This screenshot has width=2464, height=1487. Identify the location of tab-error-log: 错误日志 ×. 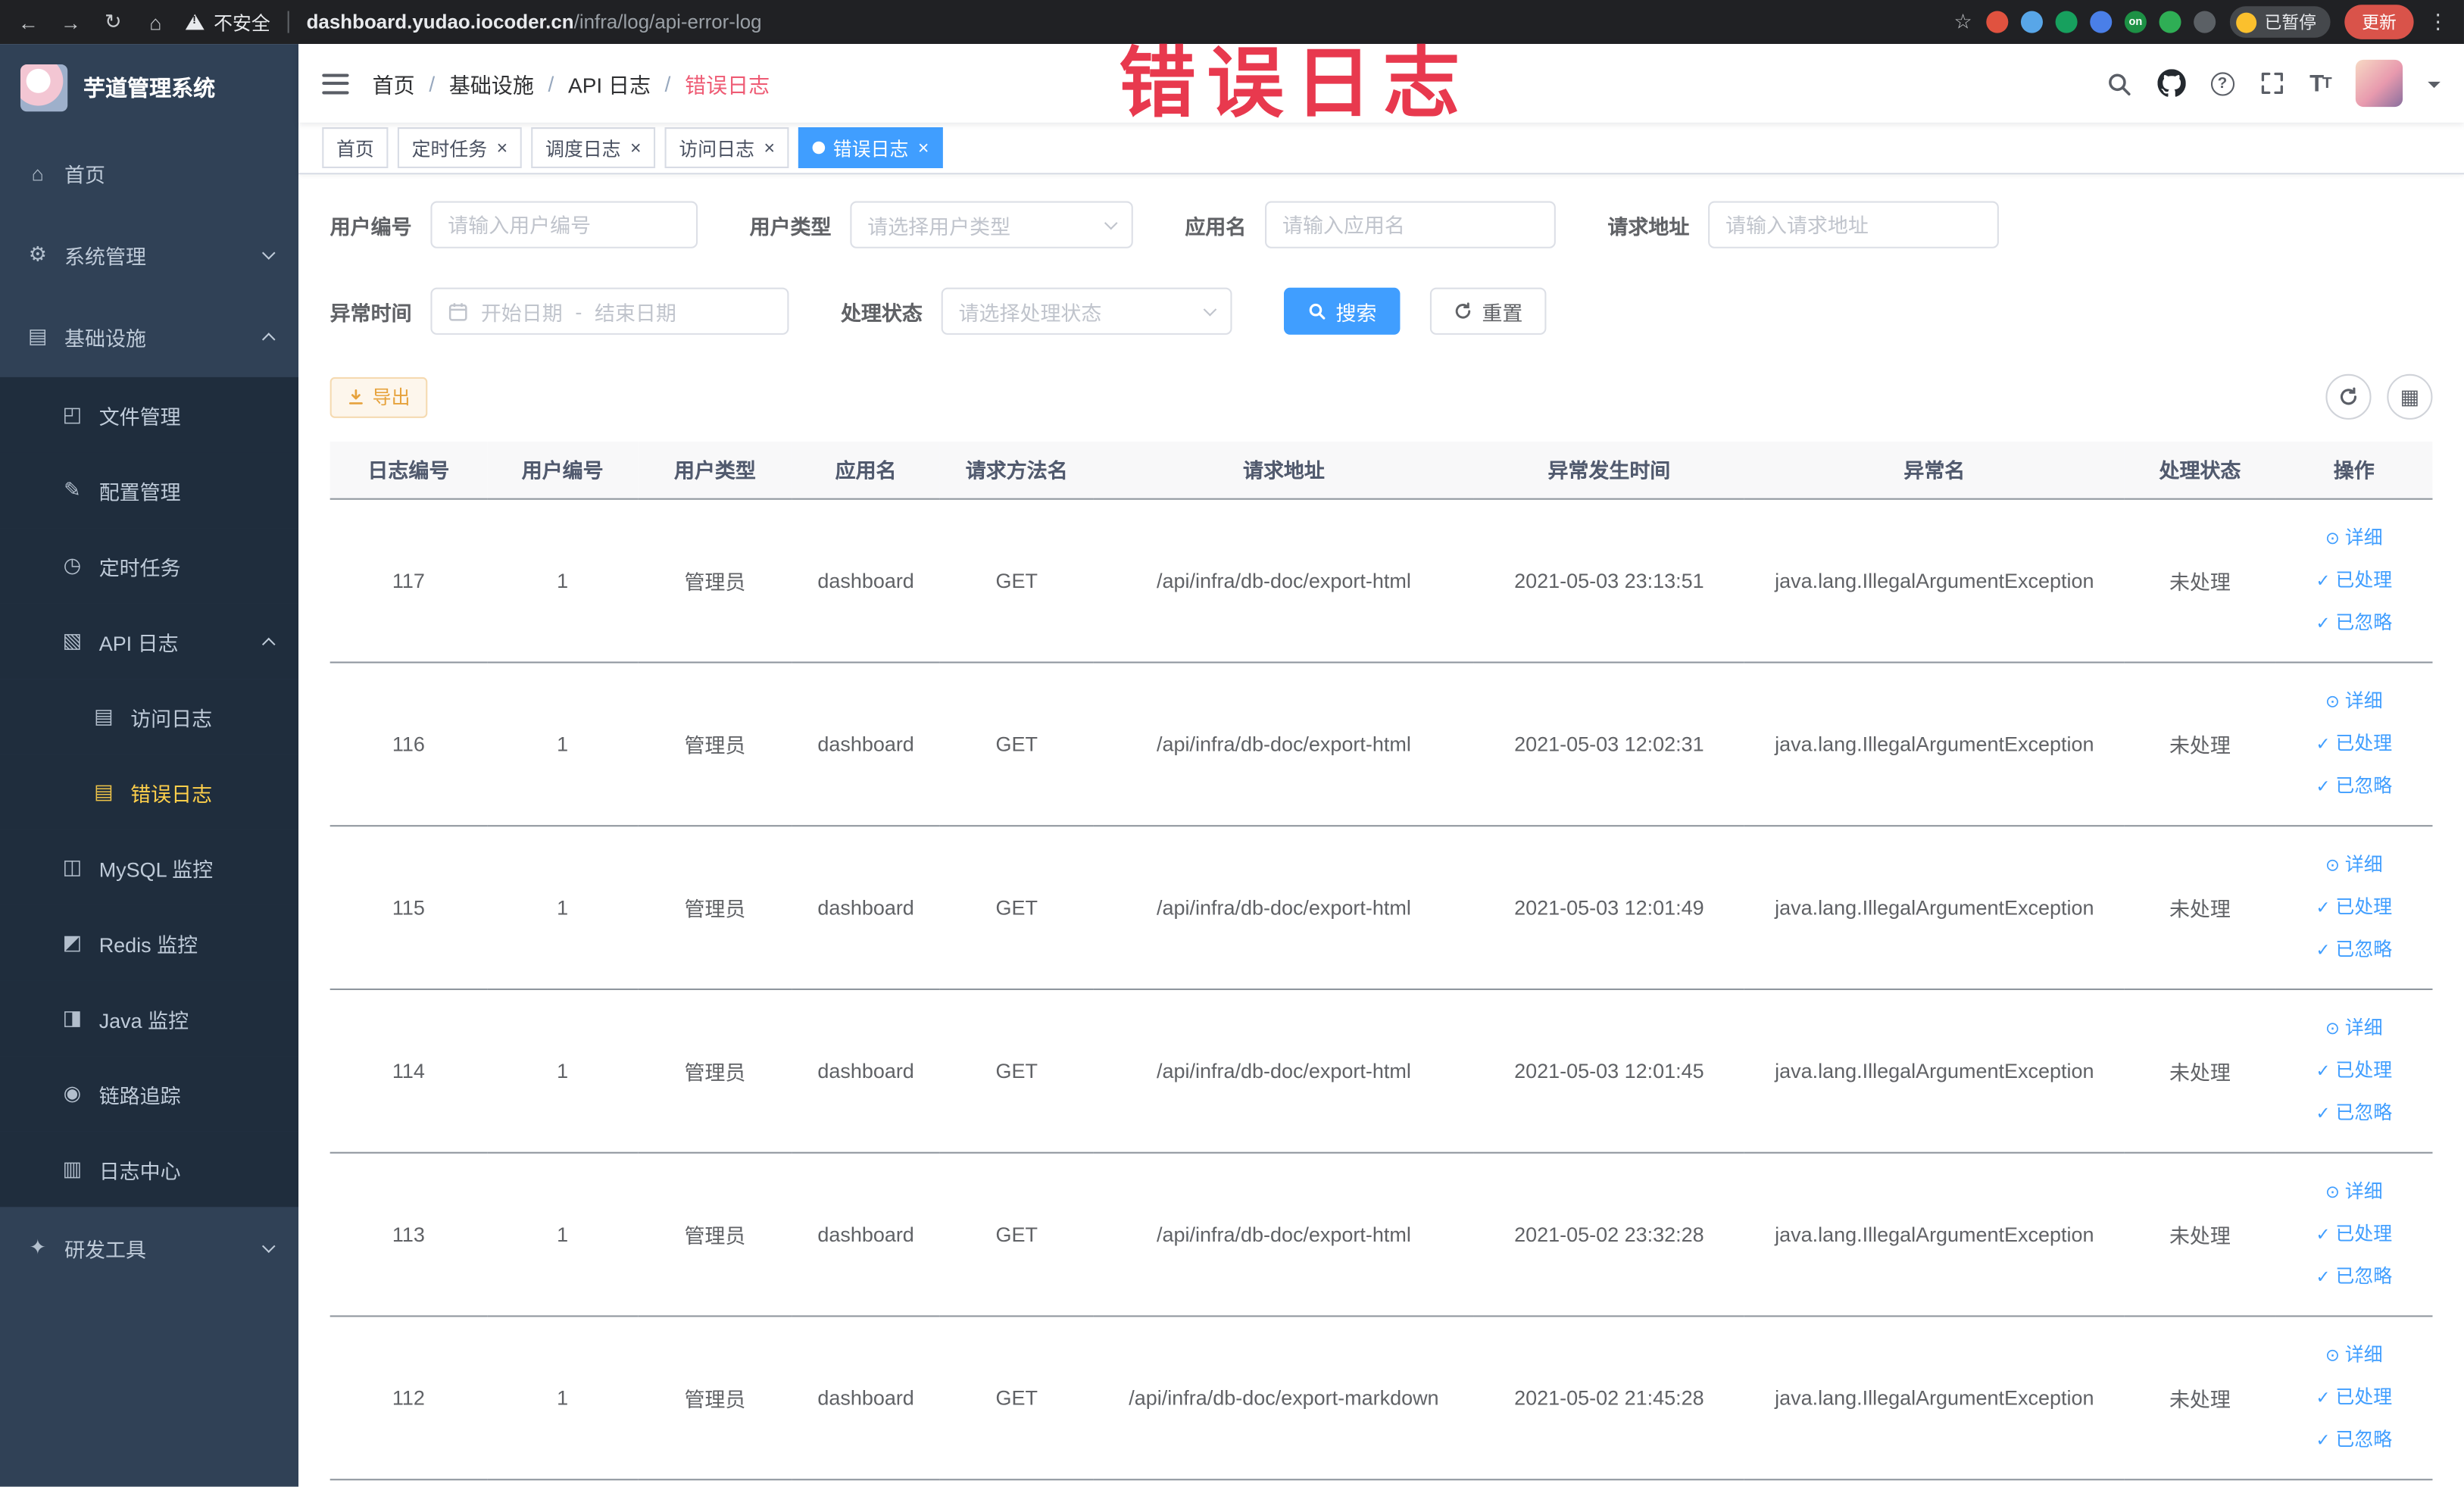
(871, 147).